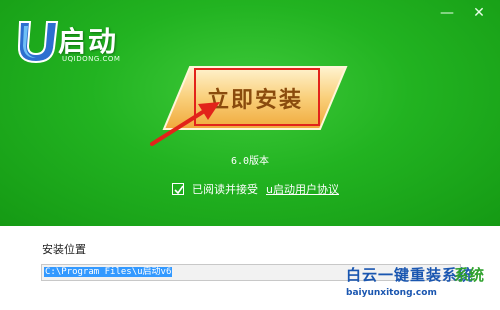  Describe the element at coordinates (108, 272) in the screenshot. I see `install-path-value: C:\Program Files\u启动v6` at that location.